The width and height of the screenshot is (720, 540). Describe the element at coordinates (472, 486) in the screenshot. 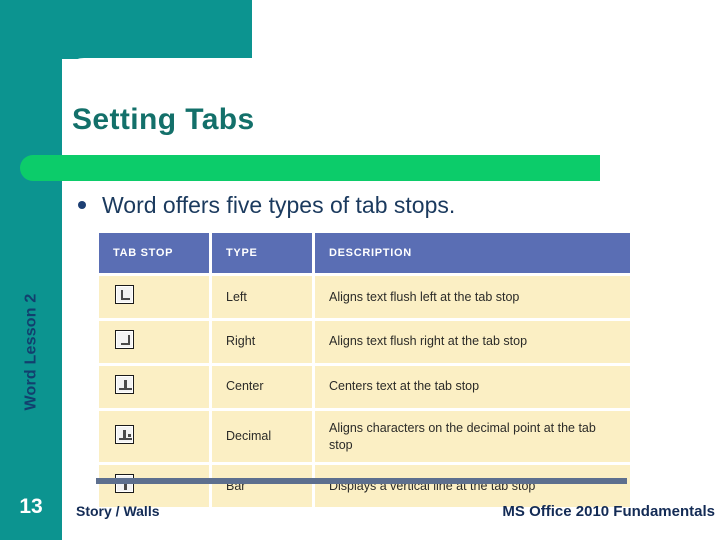

I see `cell-description: Displays a vertical line at the tab stop` at that location.